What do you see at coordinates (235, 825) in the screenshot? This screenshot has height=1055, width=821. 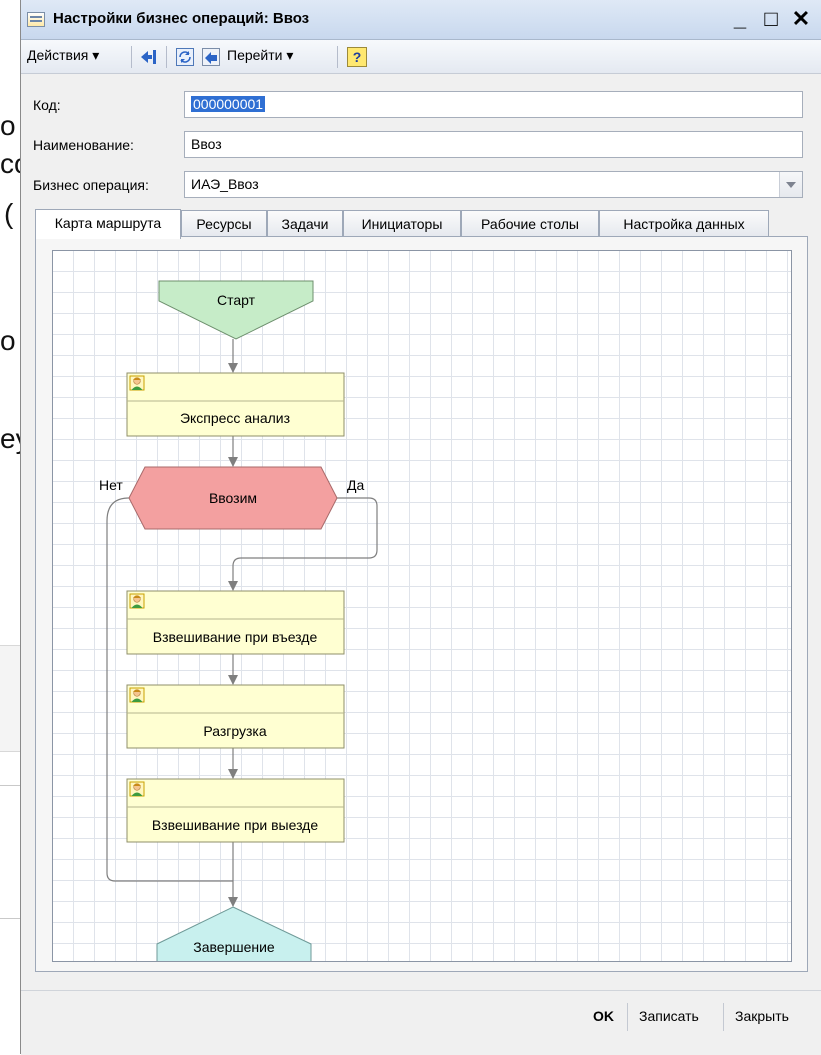 I see `task-label: Взвешивание при выезде` at bounding box center [235, 825].